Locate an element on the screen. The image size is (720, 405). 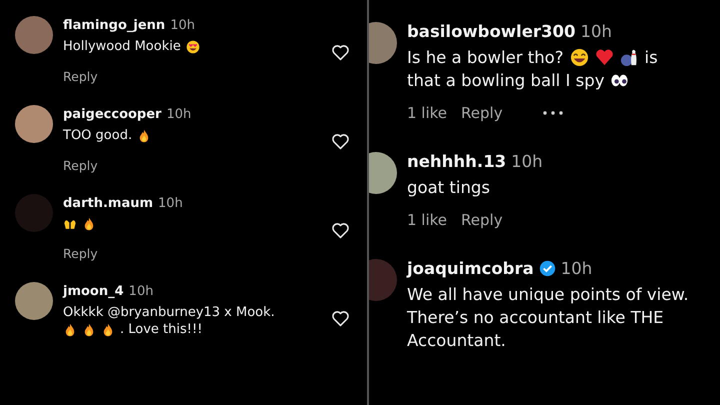
comment-text: is is located at coordinates (651, 57).